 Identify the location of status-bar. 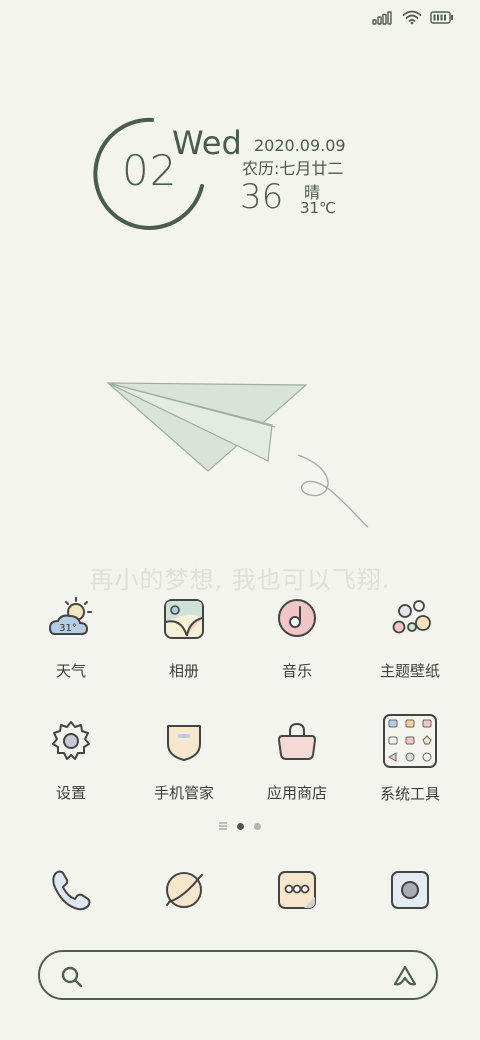
(413, 17).